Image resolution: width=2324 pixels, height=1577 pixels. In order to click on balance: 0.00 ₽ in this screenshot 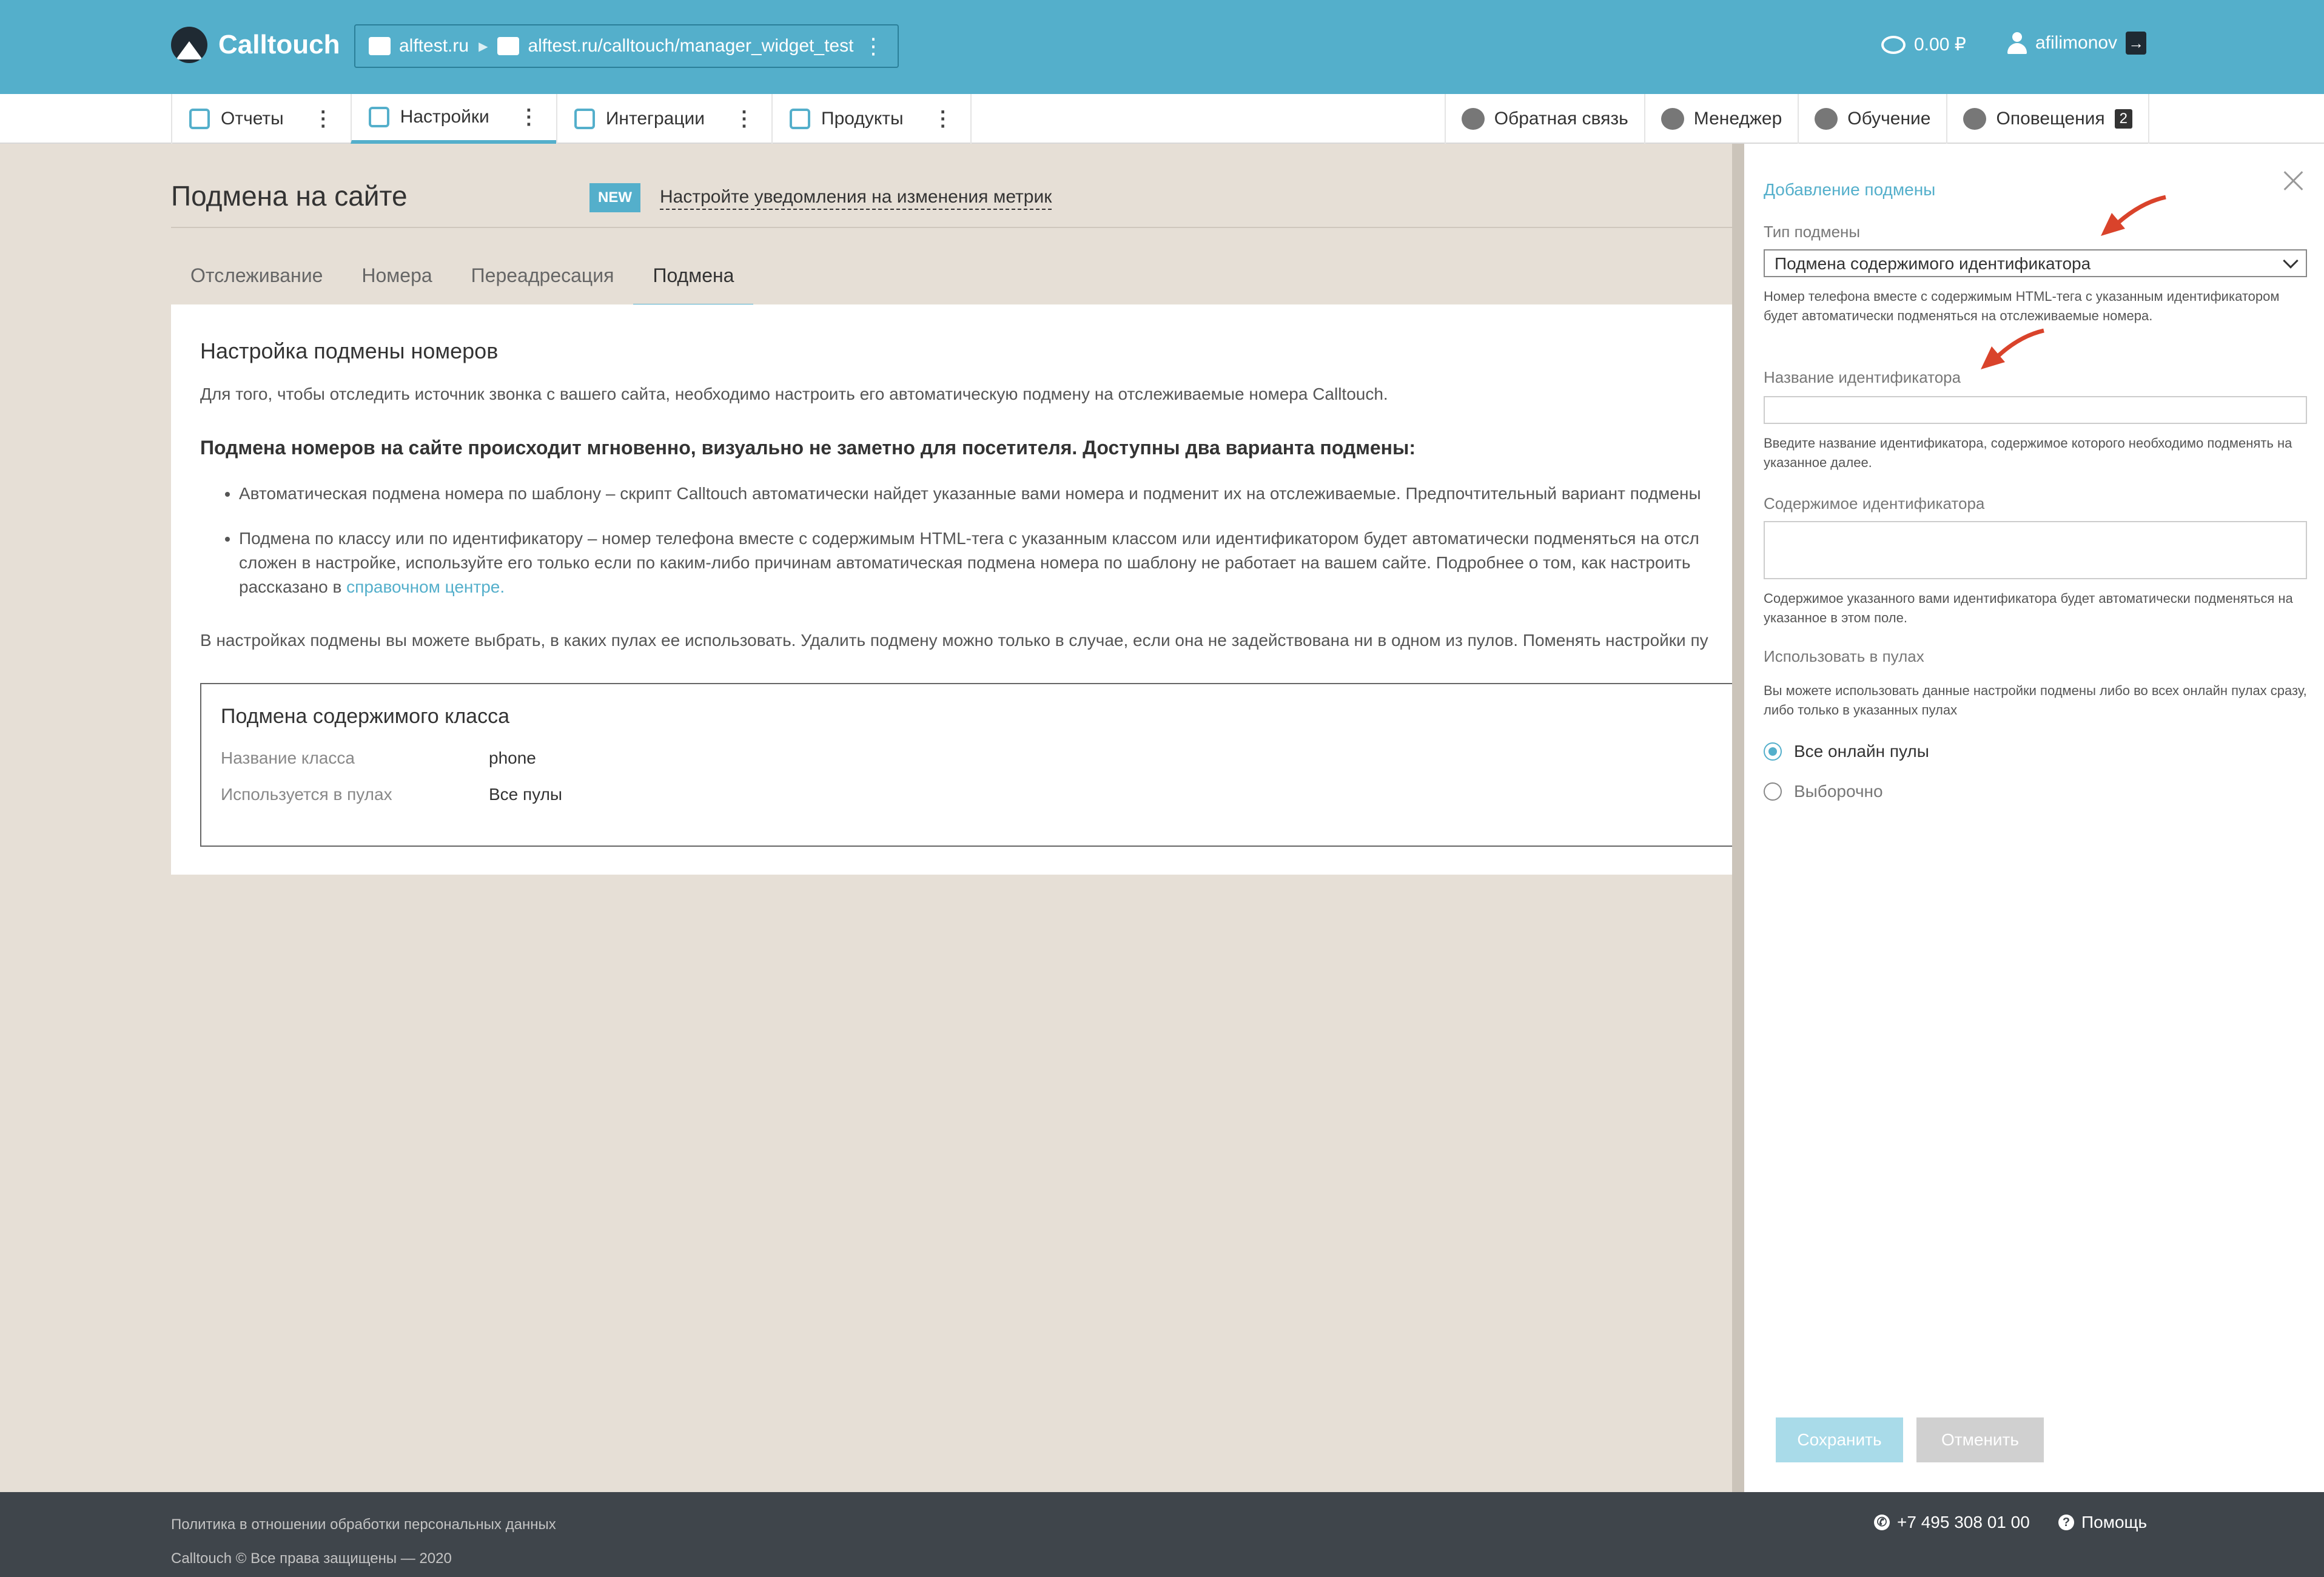, I will do `click(1924, 45)`.